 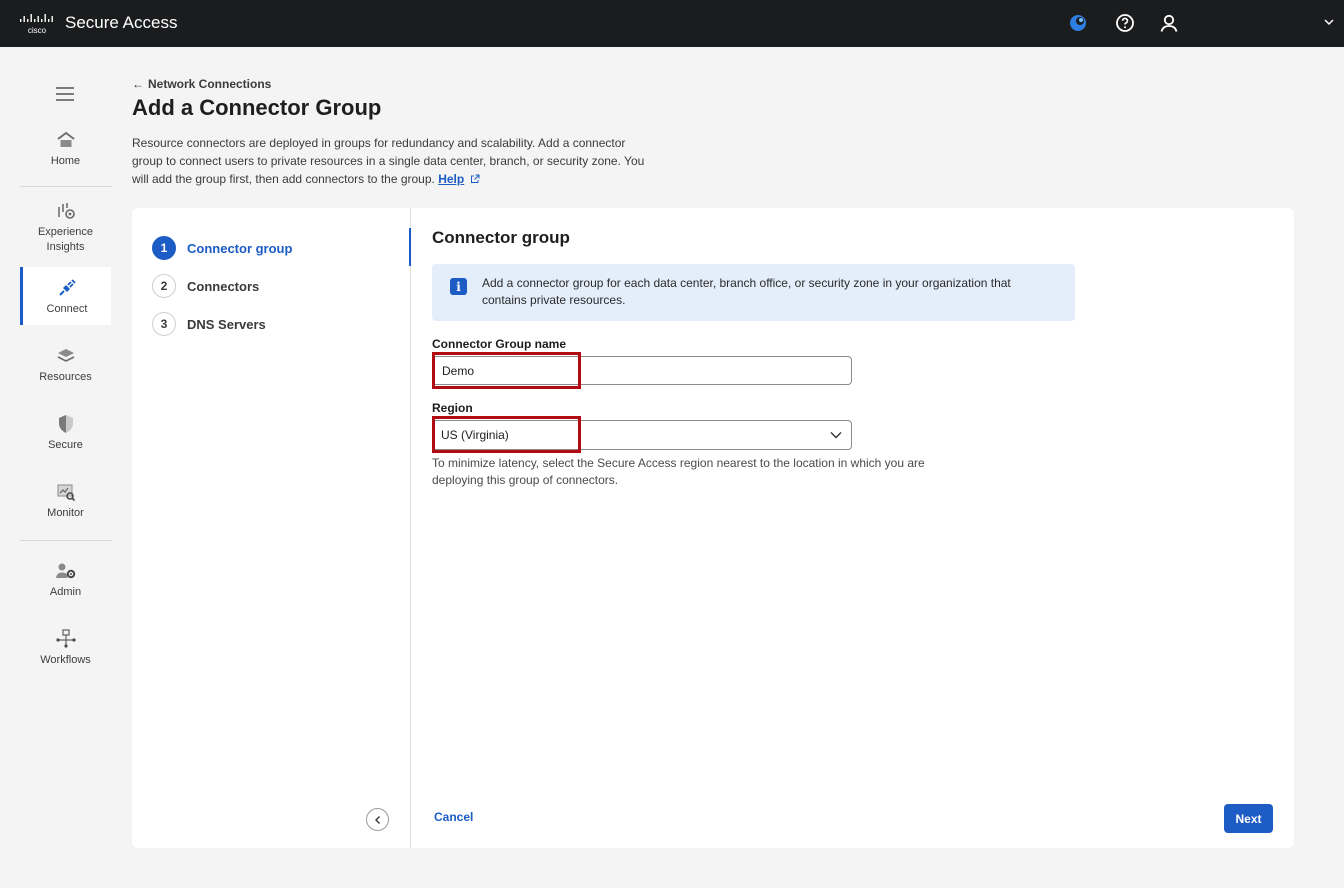 What do you see at coordinates (66, 424) in the screenshot?
I see `shield-icon` at bounding box center [66, 424].